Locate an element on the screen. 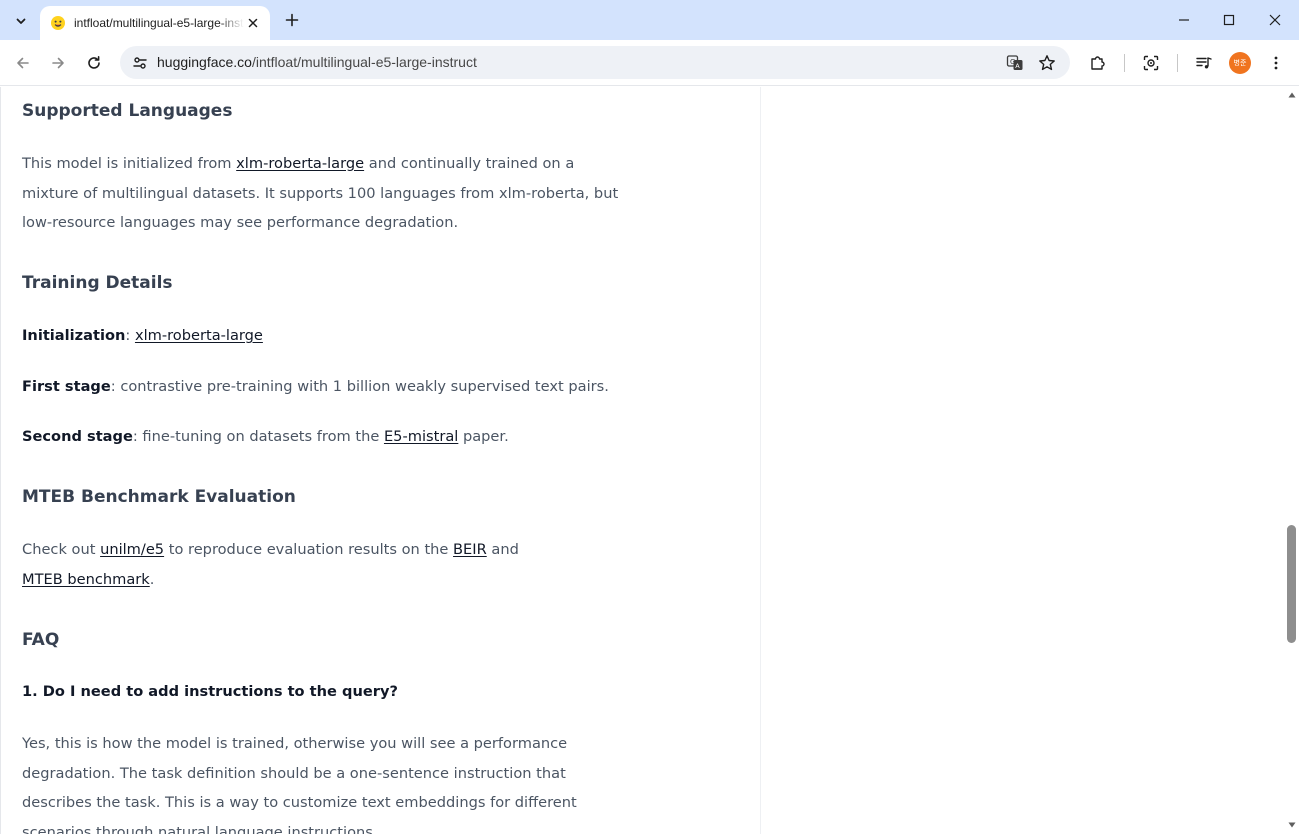 Image resolution: width=1299 pixels, height=834 pixels. tab-close-button is located at coordinates (253, 23).